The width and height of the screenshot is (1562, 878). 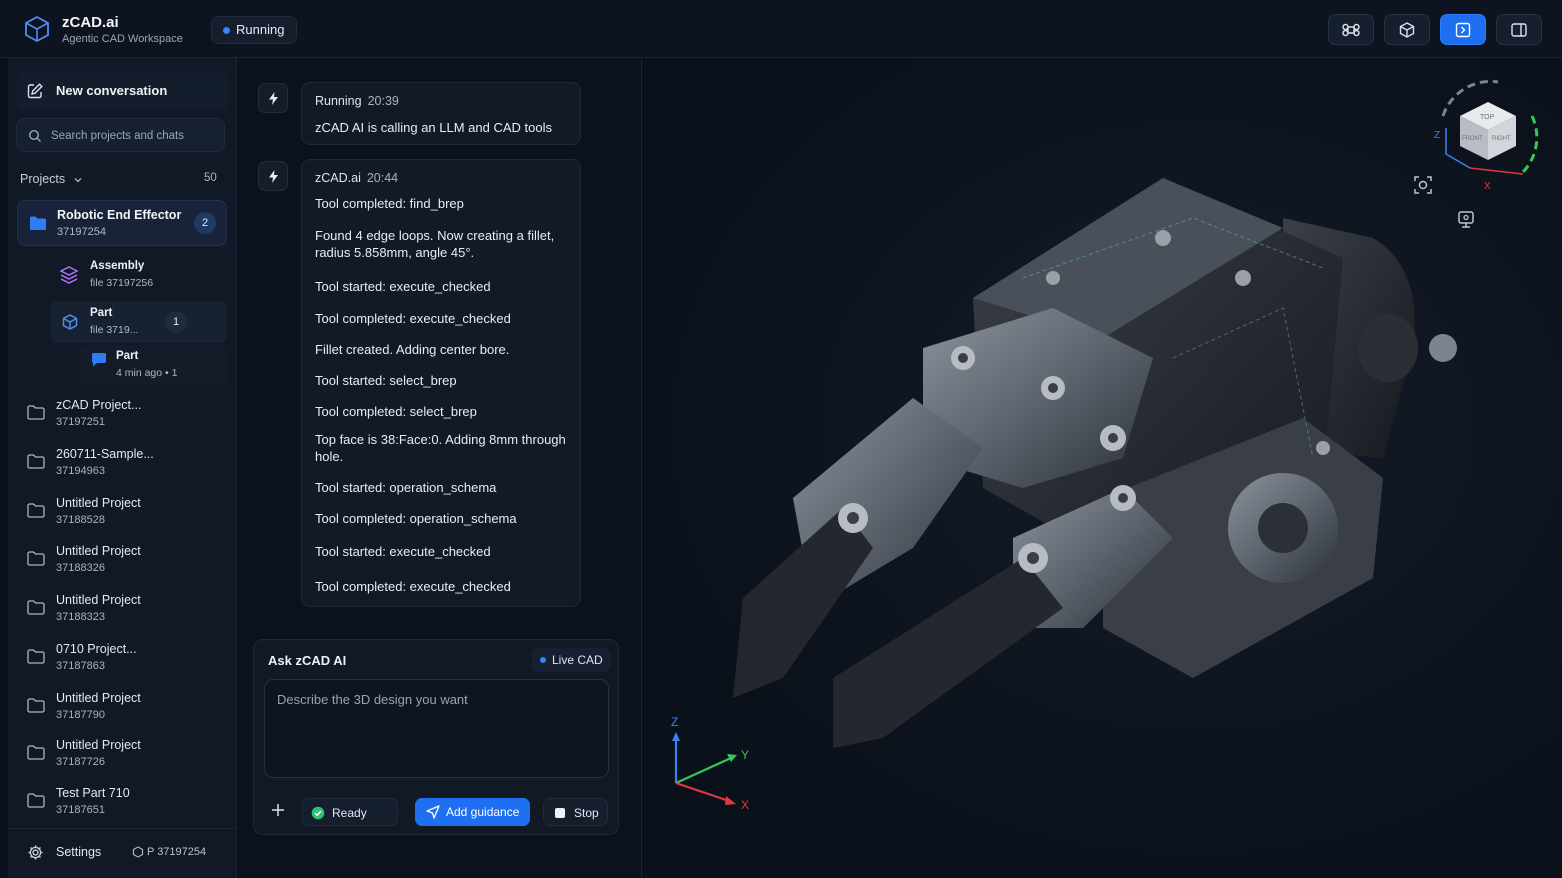 What do you see at coordinates (406, 487) in the screenshot?
I see `message-line: Tool started: operation_schema` at bounding box center [406, 487].